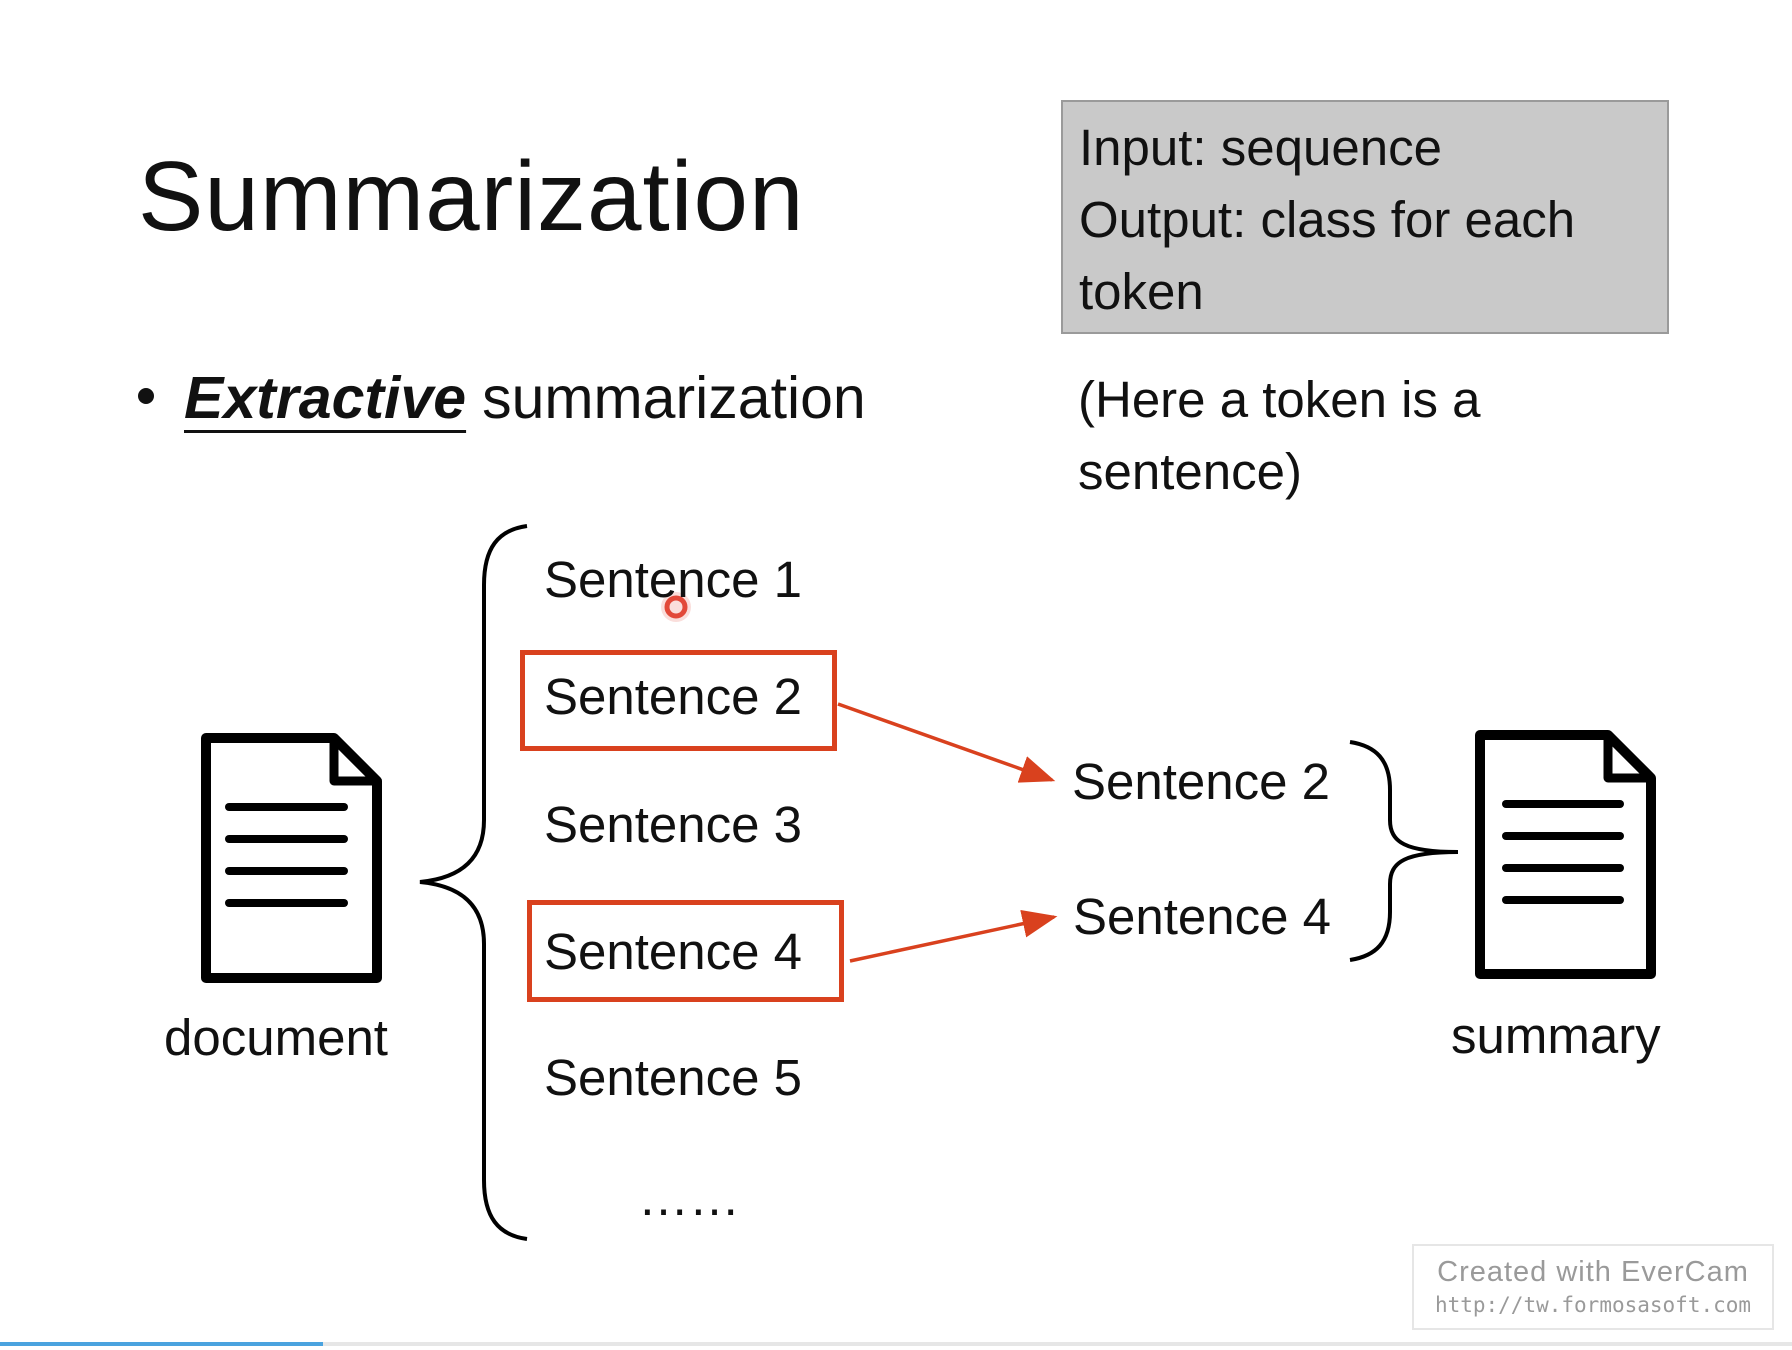 The height and width of the screenshot is (1350, 1792). Describe the element at coordinates (291, 858) in the screenshot. I see `document-icon` at that location.